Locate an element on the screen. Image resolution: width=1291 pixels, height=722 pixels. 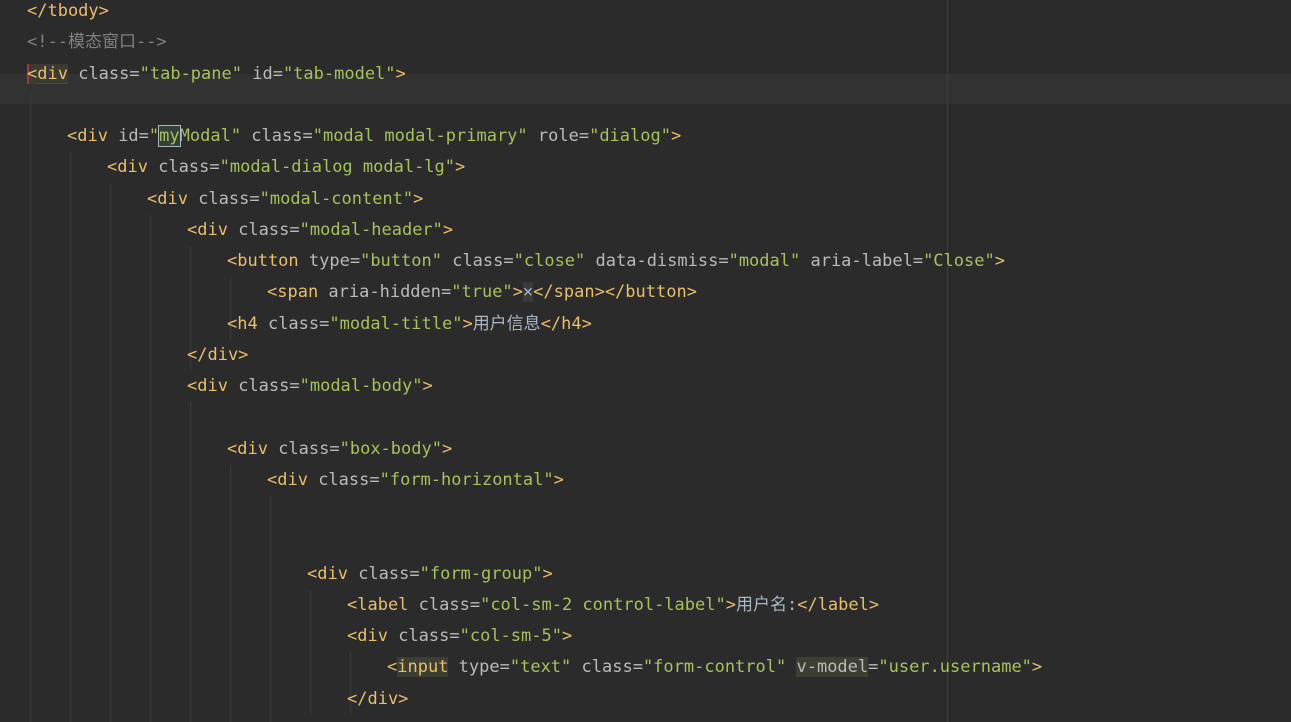
code-line: <div class="modal-header"> is located at coordinates (320, 230).